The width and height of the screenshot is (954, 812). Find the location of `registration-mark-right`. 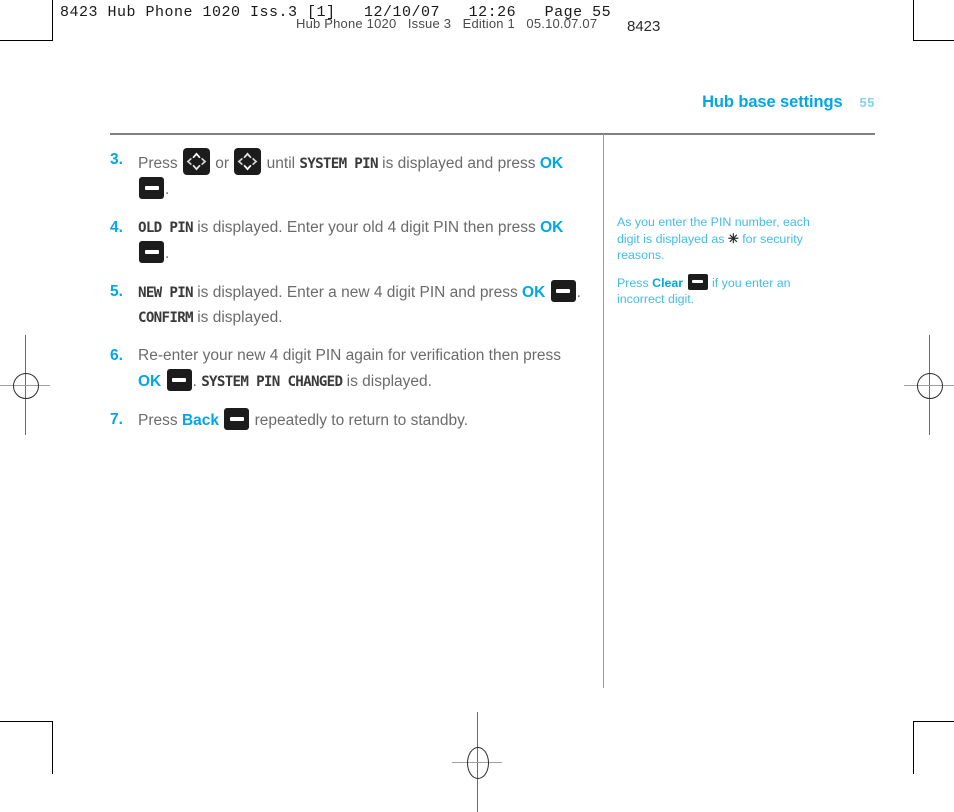

registration-mark-right is located at coordinates (929, 385).